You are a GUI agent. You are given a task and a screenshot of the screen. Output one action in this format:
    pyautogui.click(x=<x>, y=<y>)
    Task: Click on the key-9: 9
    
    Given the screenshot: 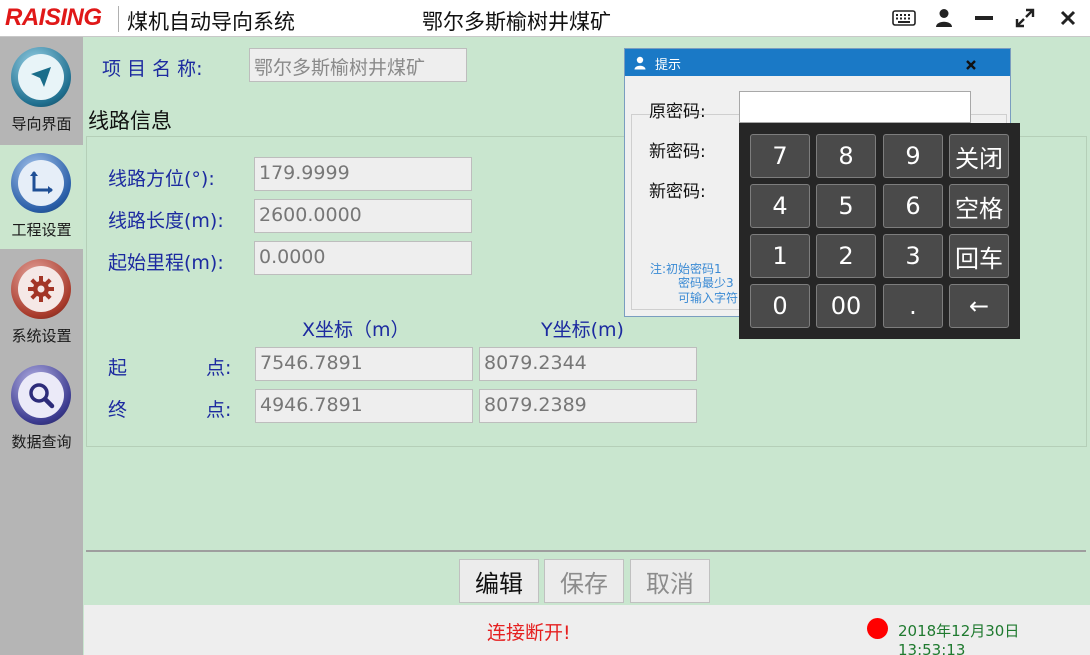 What is the action you would take?
    pyautogui.click(x=913, y=156)
    